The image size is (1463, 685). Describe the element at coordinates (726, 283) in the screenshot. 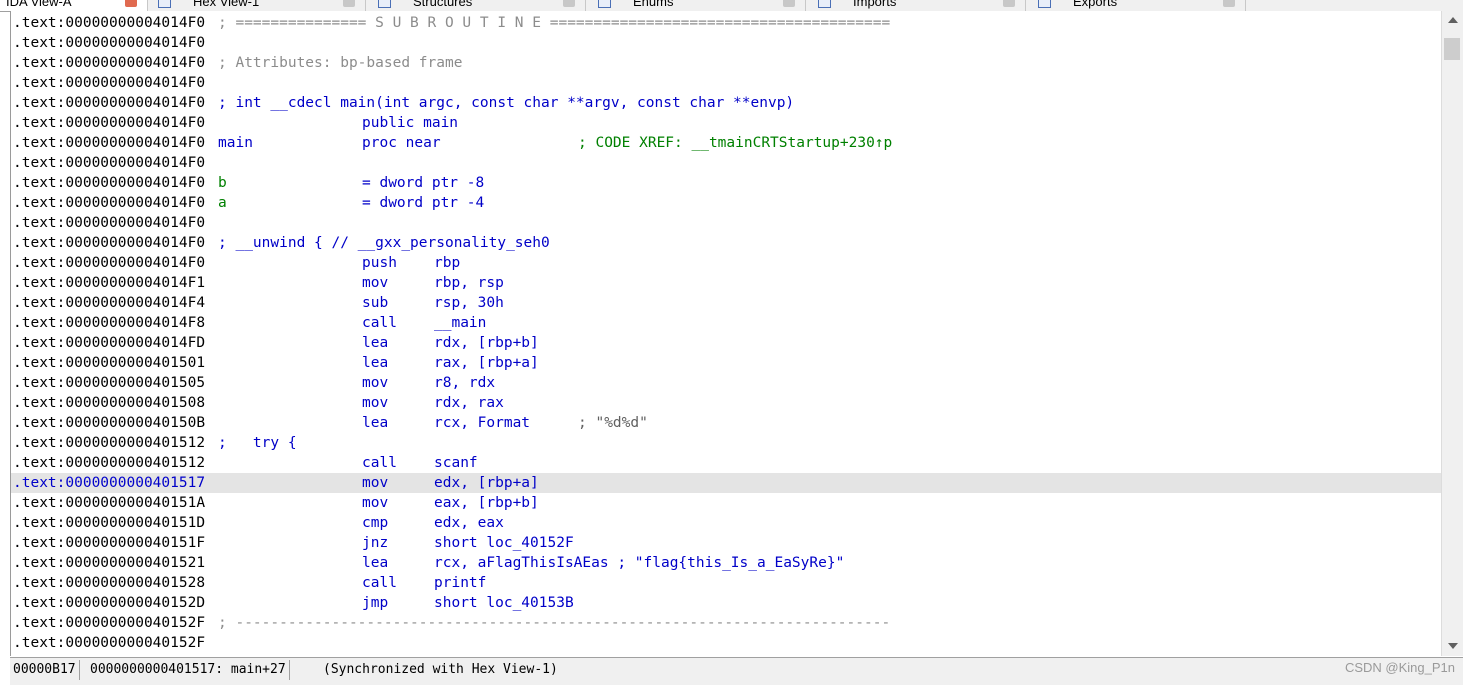

I see `listing-row: .text:00000000004014F1 mov rbp, rsp` at that location.